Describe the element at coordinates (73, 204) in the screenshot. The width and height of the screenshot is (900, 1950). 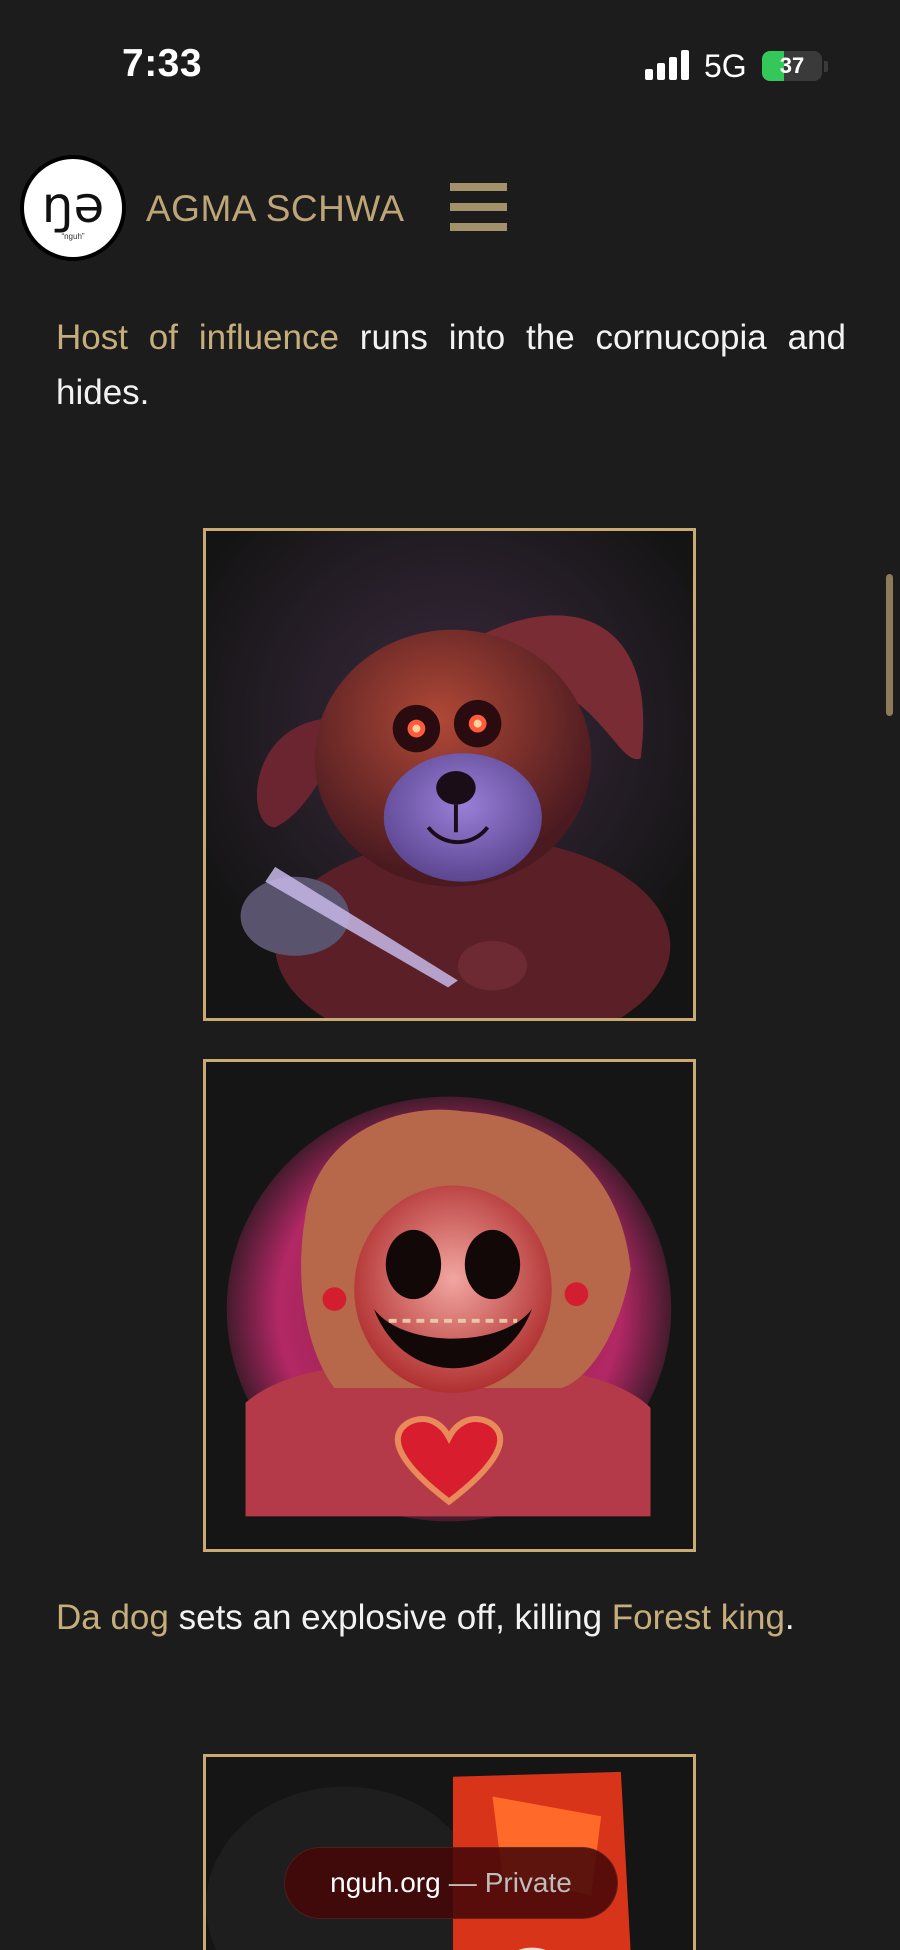
I see `logo-glyph: ŋə` at that location.